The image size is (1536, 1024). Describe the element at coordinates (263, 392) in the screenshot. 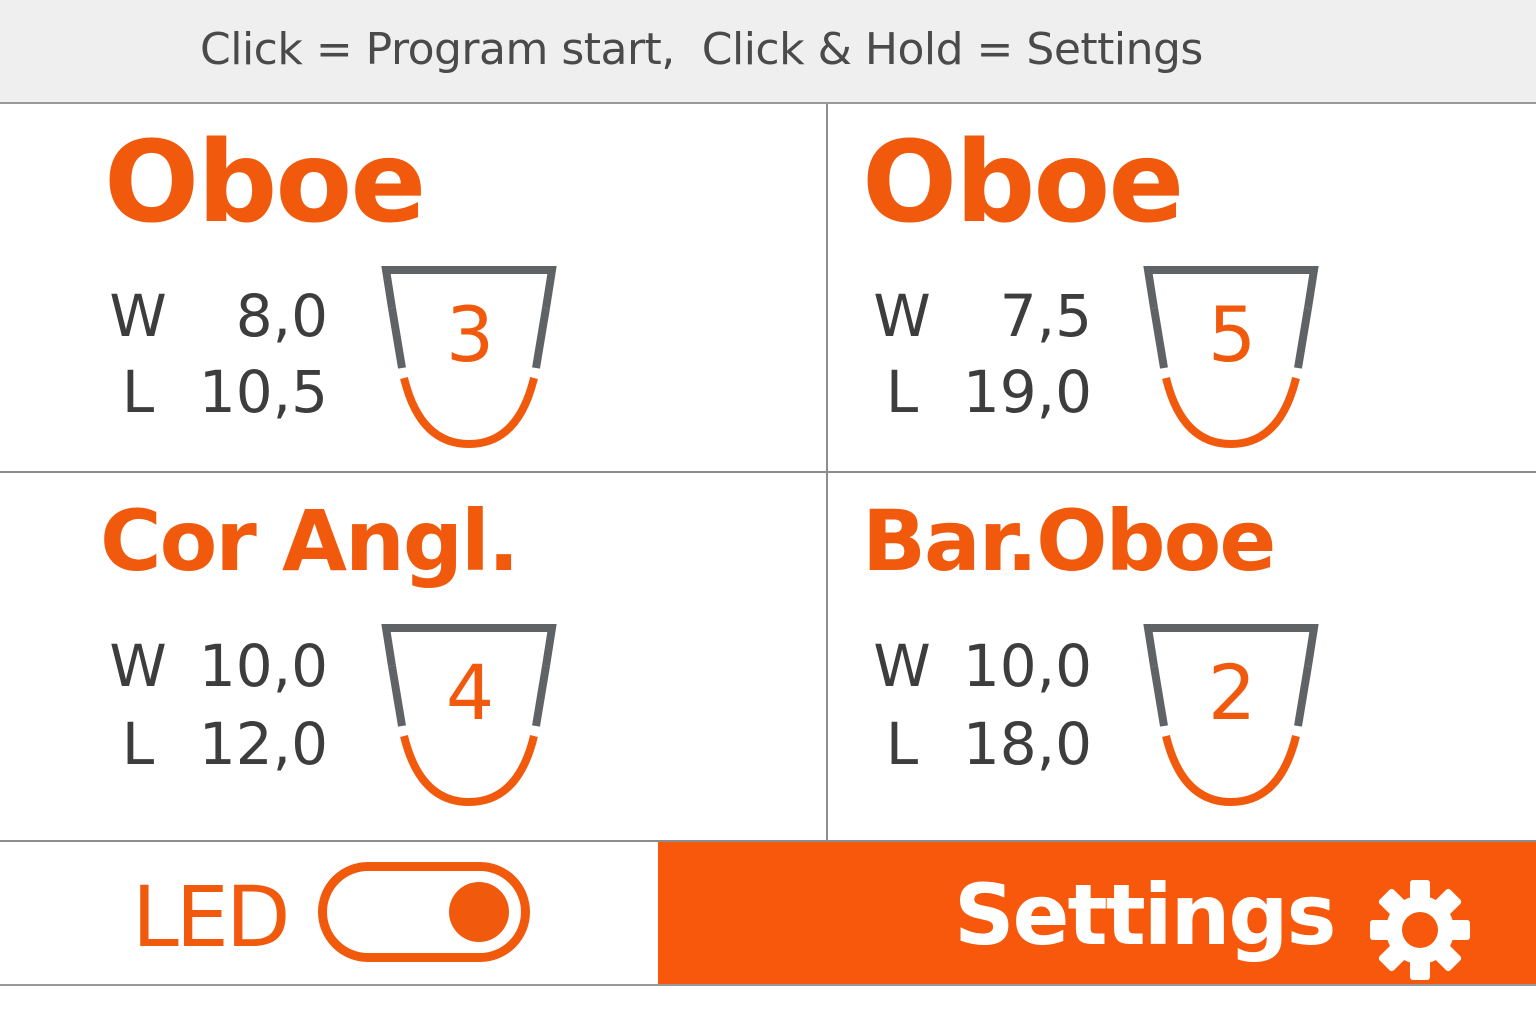

I see `length-value: 10,5` at that location.